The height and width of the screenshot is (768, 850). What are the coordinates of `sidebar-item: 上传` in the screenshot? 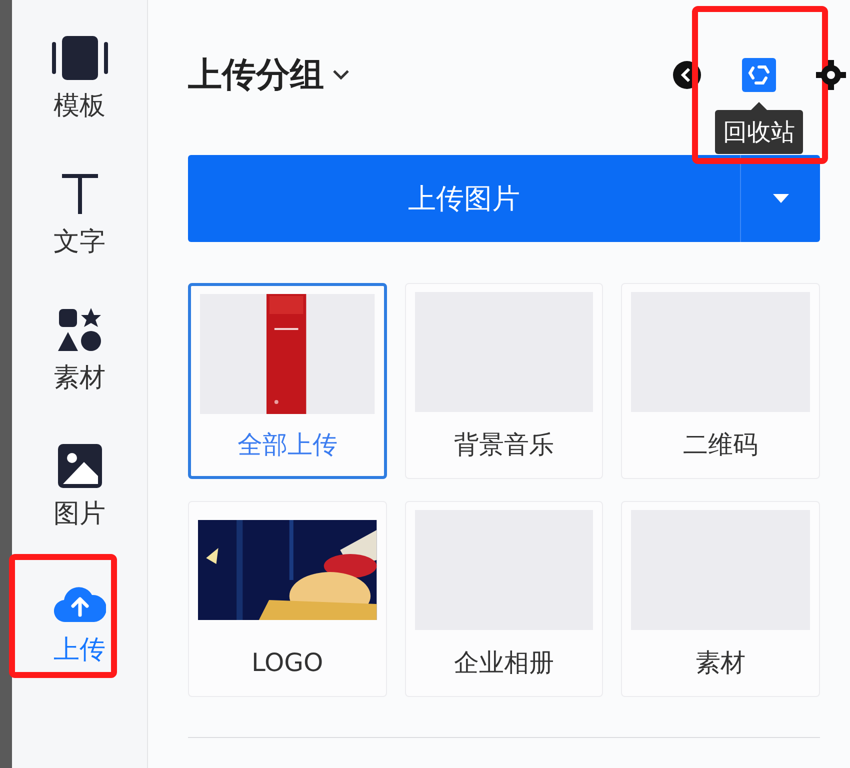 It's located at (79, 621).